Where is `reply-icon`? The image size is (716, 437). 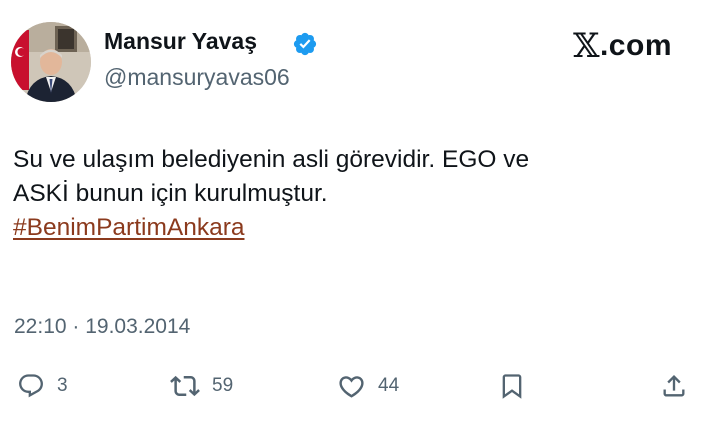 reply-icon is located at coordinates (31, 386).